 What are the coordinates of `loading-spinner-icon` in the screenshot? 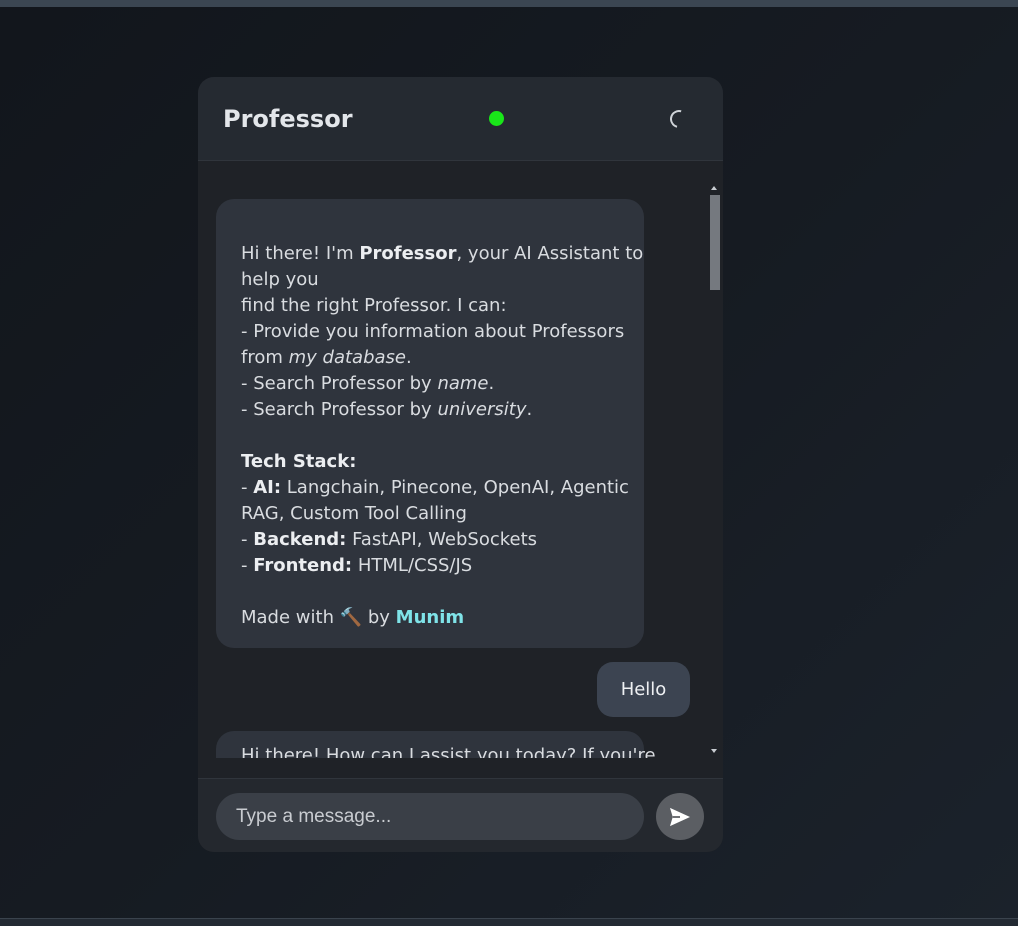 It's located at (679, 119).